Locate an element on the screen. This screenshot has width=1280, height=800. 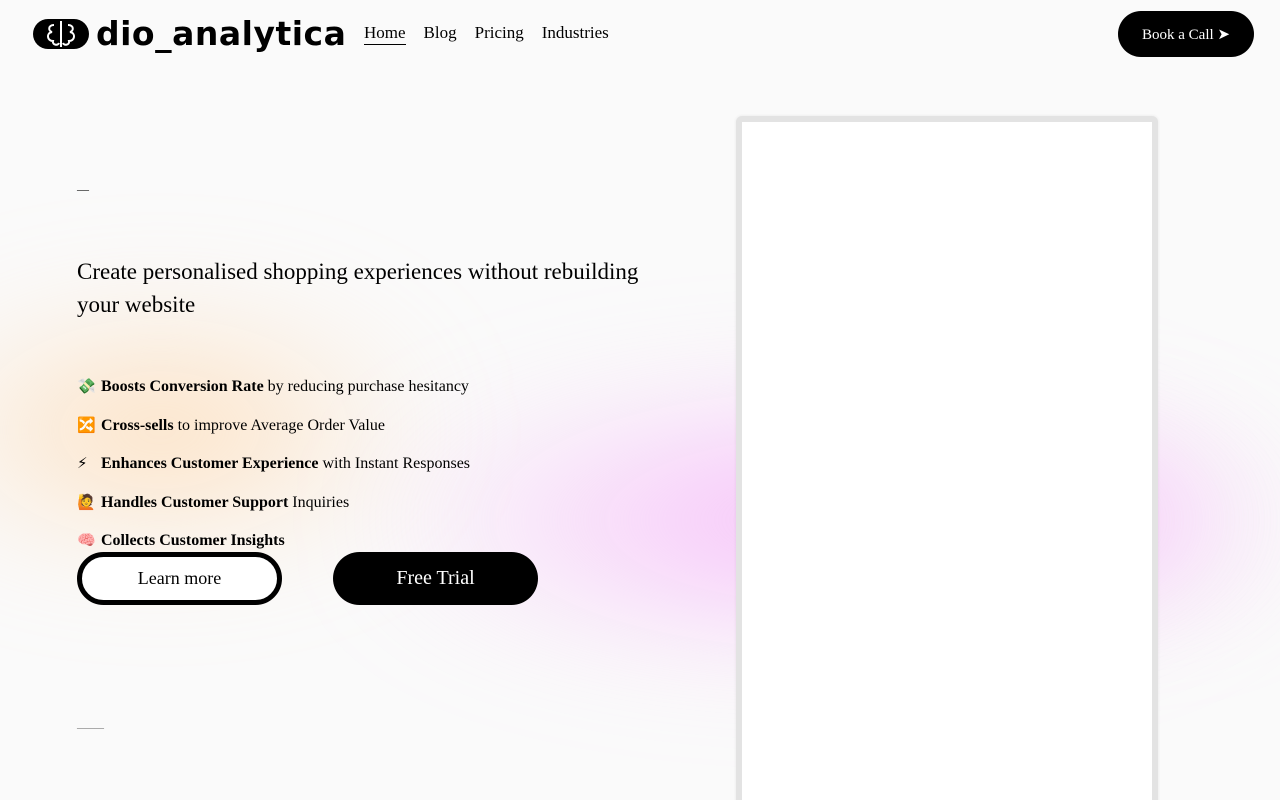
book-a-call-button: Book a Call ➤ is located at coordinates (1186, 34).